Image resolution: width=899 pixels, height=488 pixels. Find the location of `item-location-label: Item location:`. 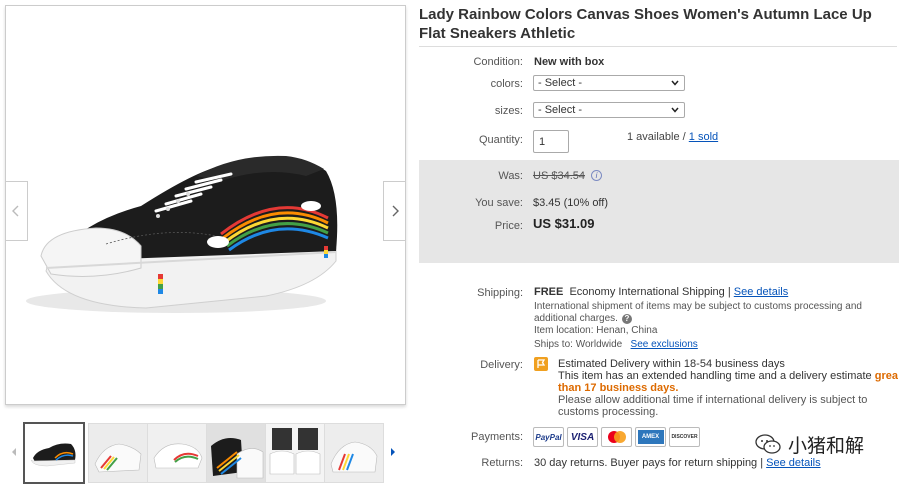

item-location-label: Item location: is located at coordinates (564, 330).